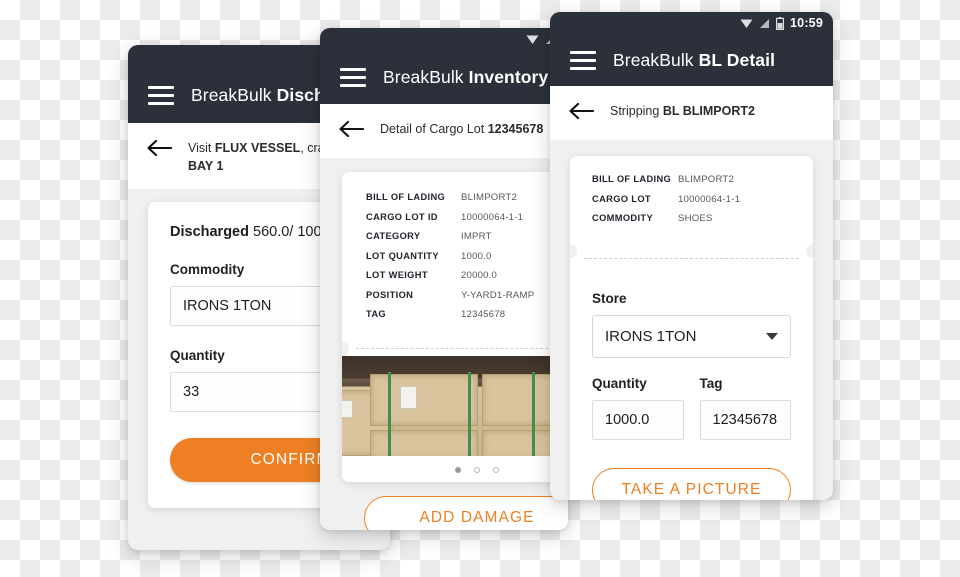 Image resolution: width=960 pixels, height=577 pixels. Describe the element at coordinates (479, 275) in the screenshot. I see `spec-value: 20000.0` at that location.